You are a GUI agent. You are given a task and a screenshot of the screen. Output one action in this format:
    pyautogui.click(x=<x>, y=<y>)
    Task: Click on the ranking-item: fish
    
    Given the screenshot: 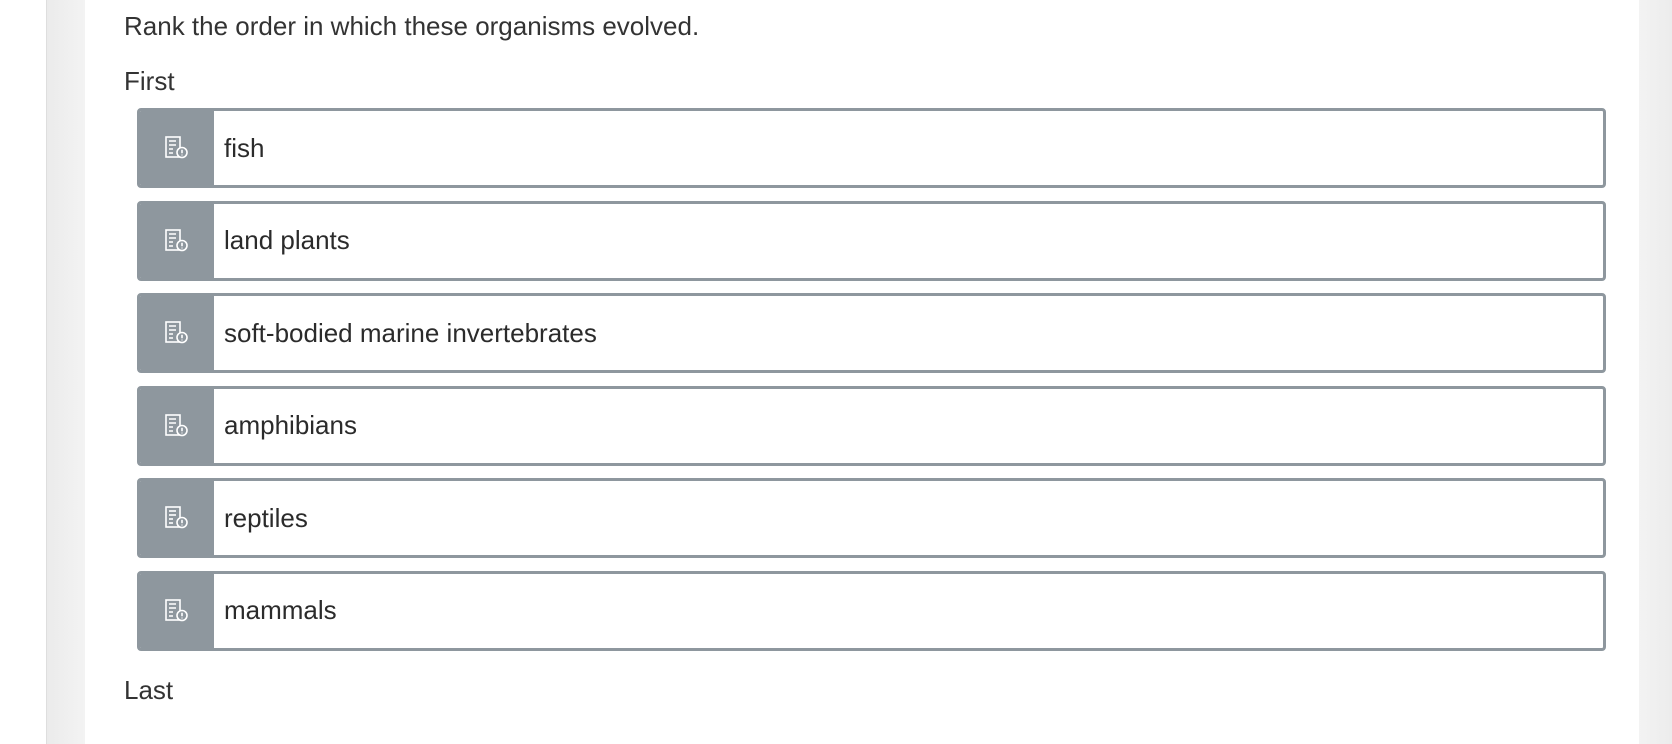 What is the action you would take?
    pyautogui.click(x=871, y=148)
    